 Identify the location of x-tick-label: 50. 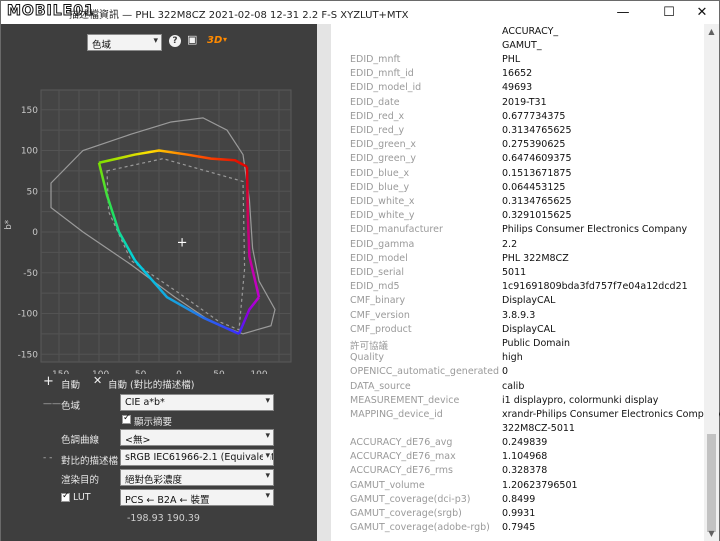
(219, 372).